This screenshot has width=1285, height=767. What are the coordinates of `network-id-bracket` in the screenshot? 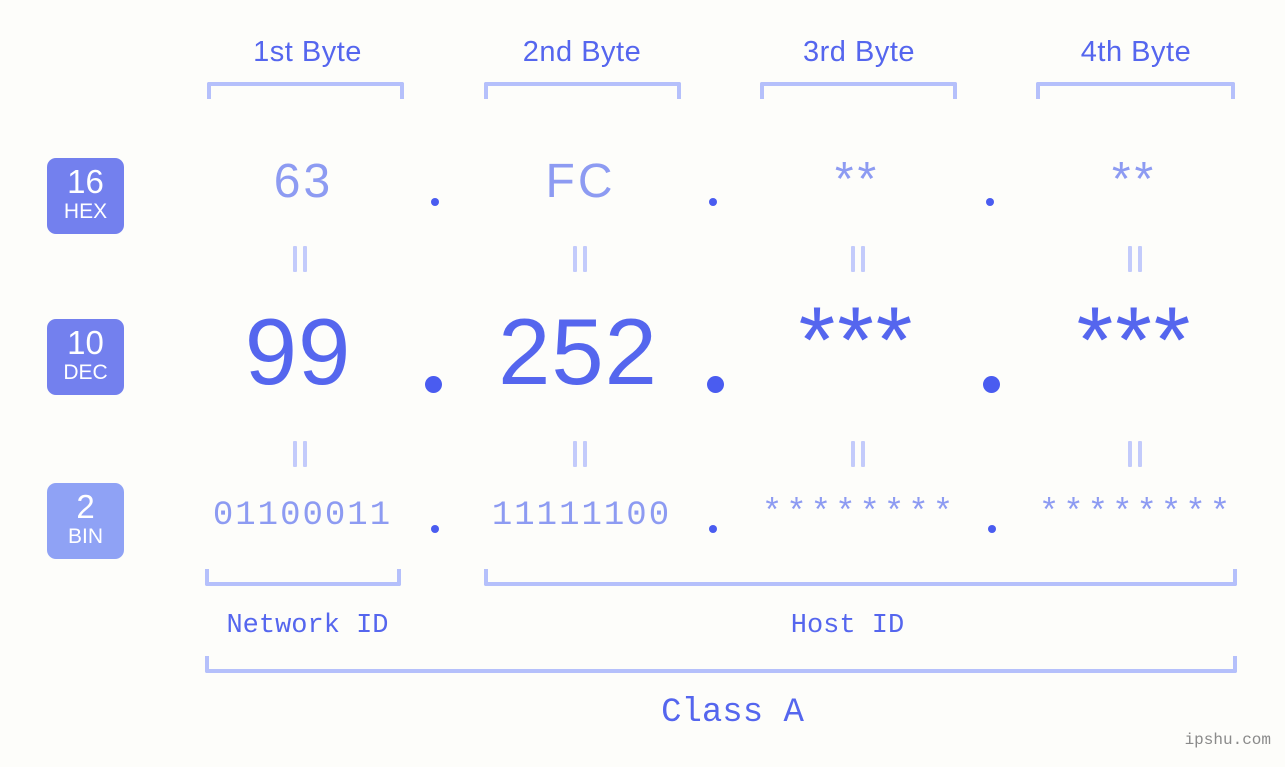 It's located at (303, 577).